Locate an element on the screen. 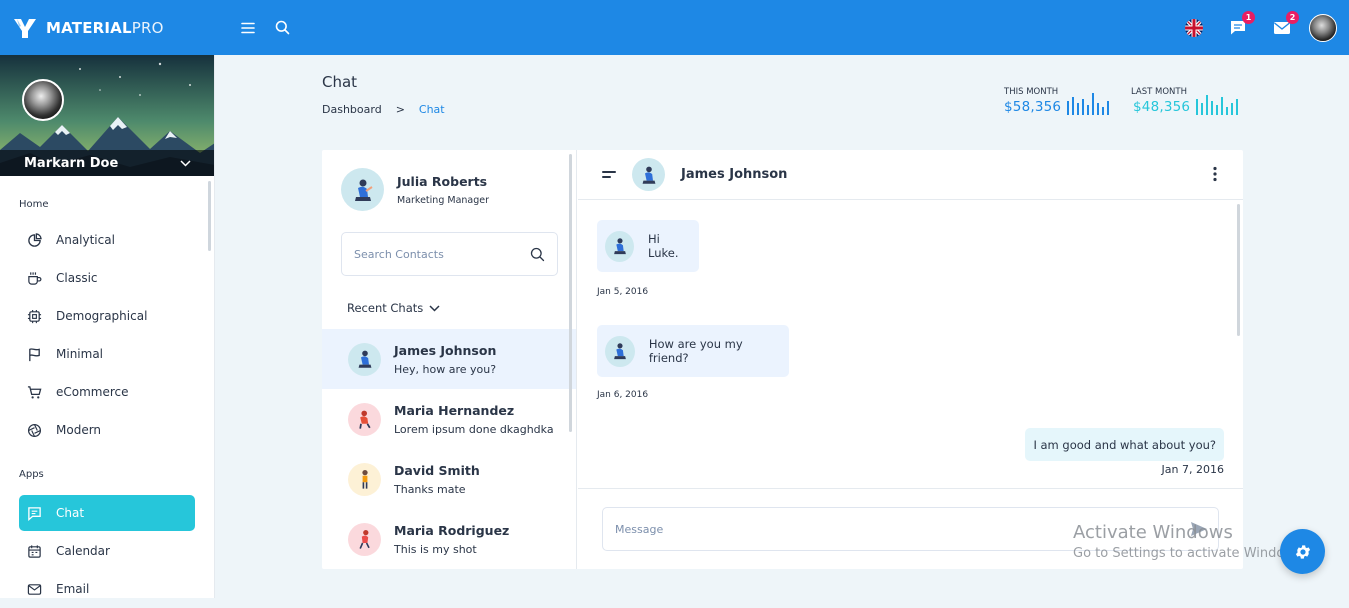 Image resolution: width=1349 pixels, height=608 pixels. sidebar-item-ecommerce: eCommerce is located at coordinates (107, 392).